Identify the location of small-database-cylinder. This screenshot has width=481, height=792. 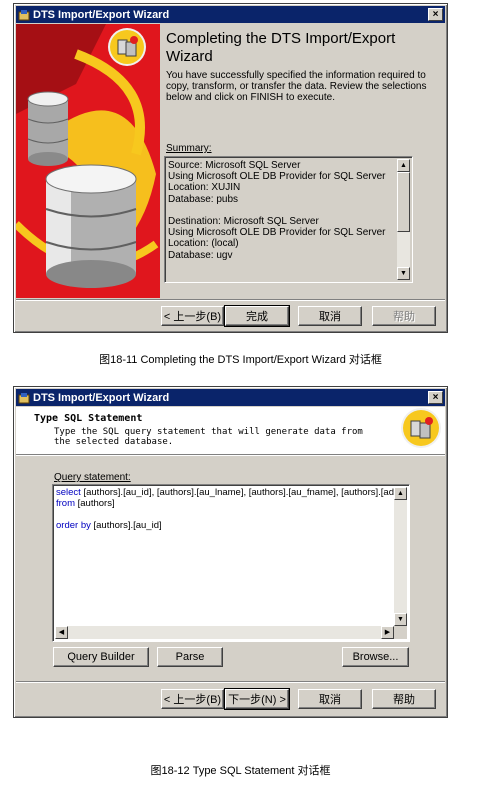
(48, 128).